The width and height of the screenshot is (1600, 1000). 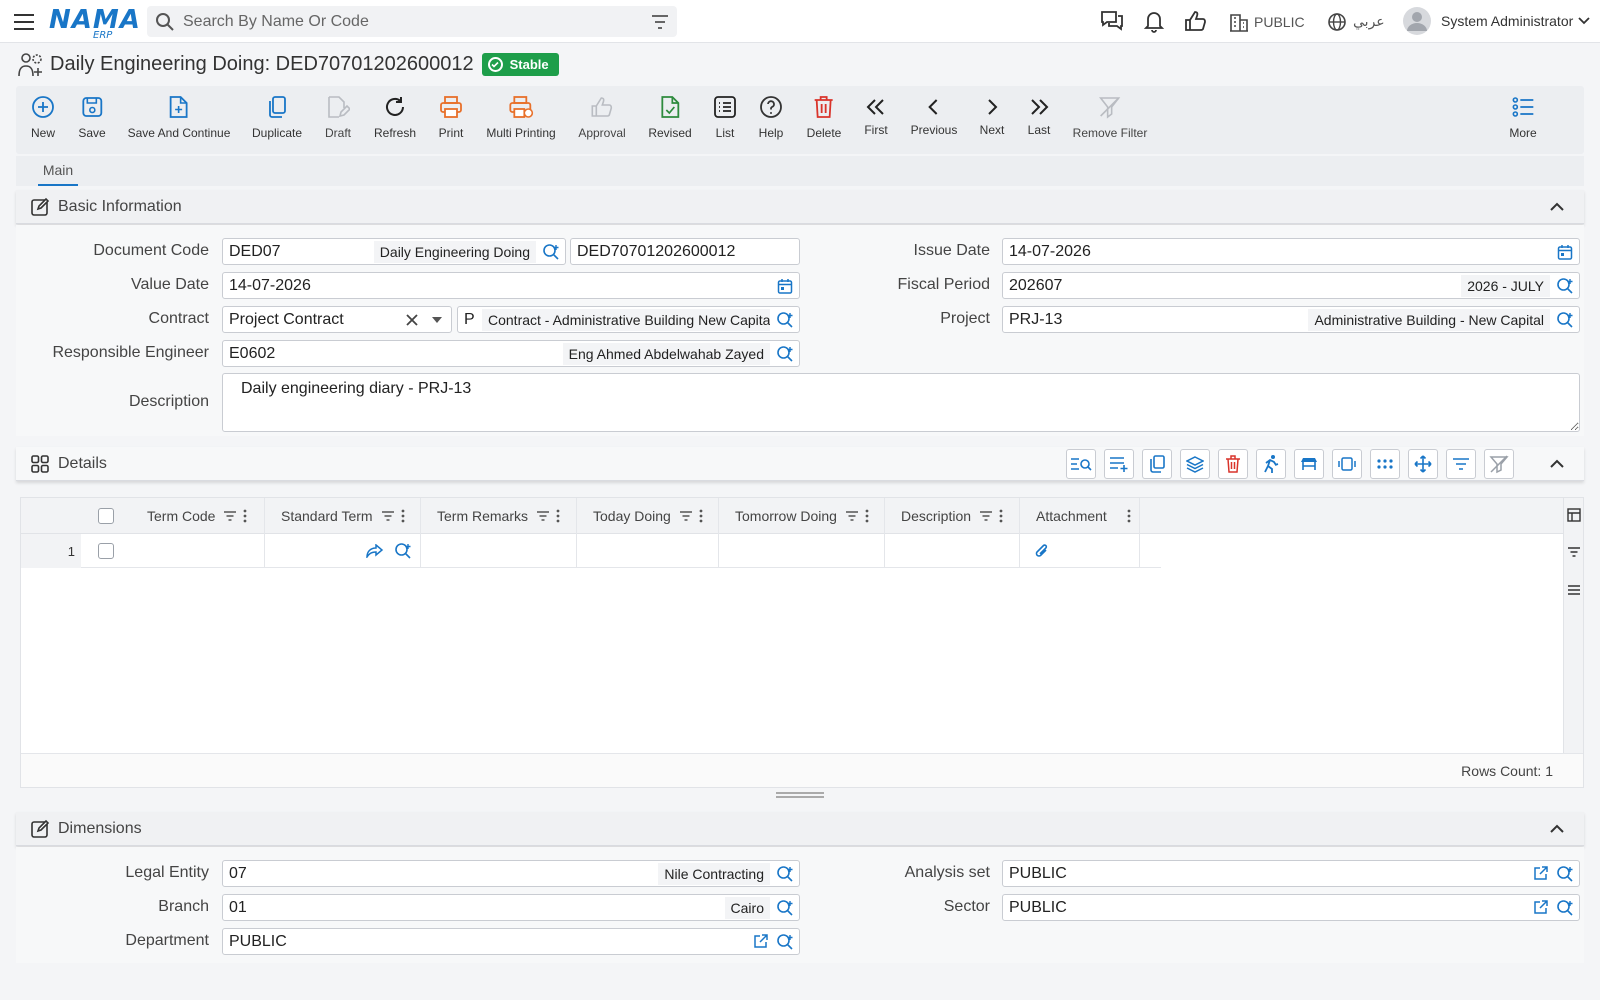 I want to click on print-button: Print, so click(x=451, y=117).